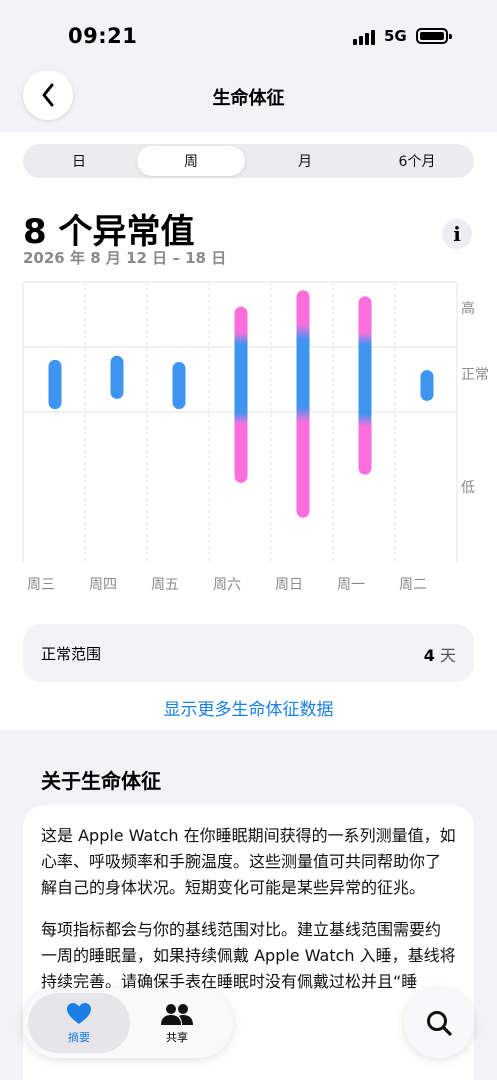  What do you see at coordinates (248, 35) in the screenshot?
I see `status-bar: 09:21 5G` at bounding box center [248, 35].